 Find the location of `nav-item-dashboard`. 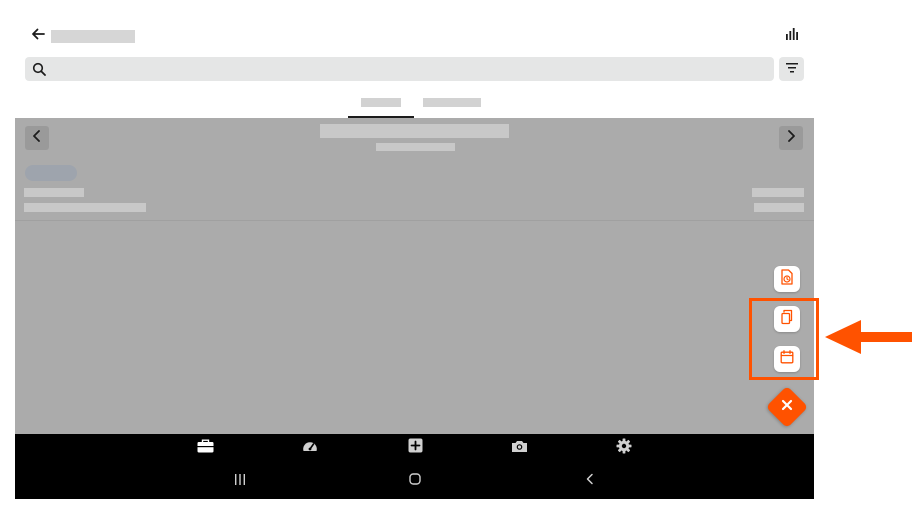

nav-item-dashboard is located at coordinates (310, 448).